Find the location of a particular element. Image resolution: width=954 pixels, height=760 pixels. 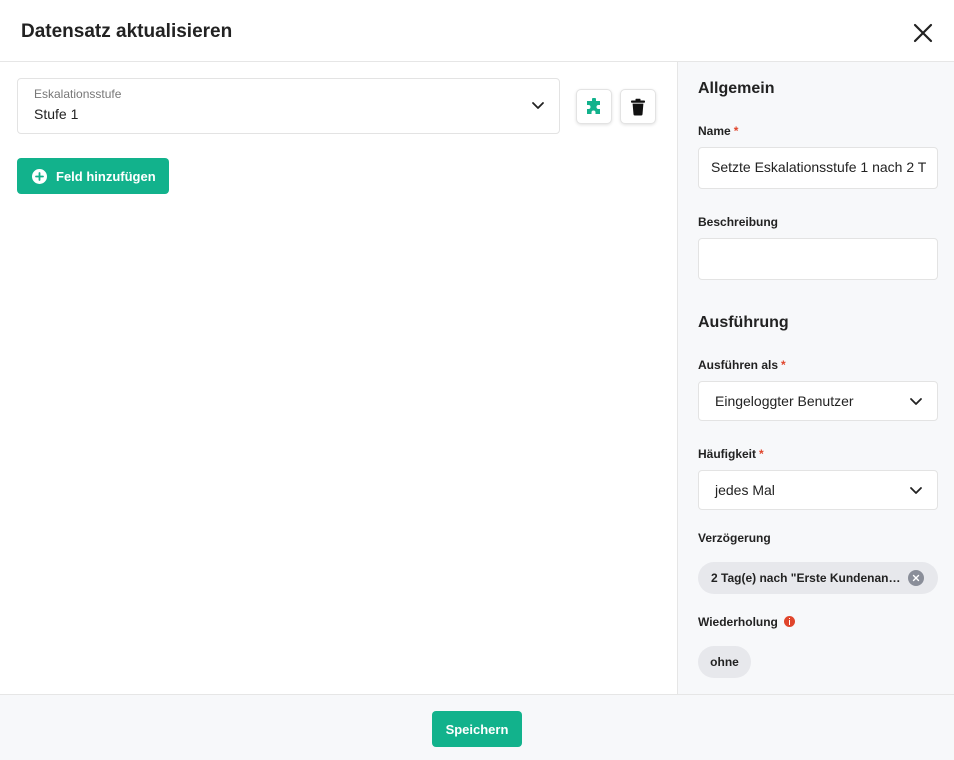

info-icon is located at coordinates (789, 621).